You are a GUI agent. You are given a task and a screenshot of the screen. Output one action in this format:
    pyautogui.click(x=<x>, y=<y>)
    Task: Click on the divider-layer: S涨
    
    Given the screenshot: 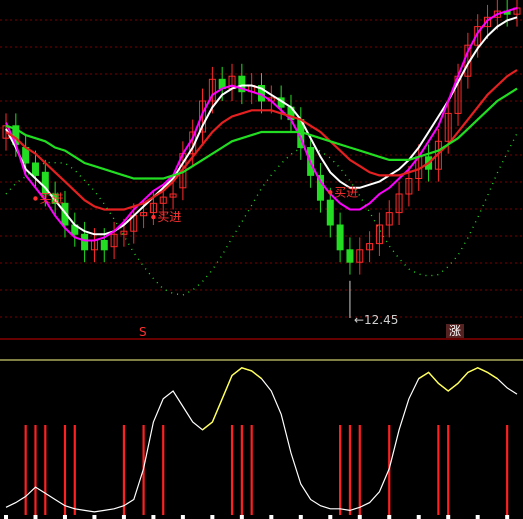 What is the action you would take?
    pyautogui.click(x=261, y=331)
    